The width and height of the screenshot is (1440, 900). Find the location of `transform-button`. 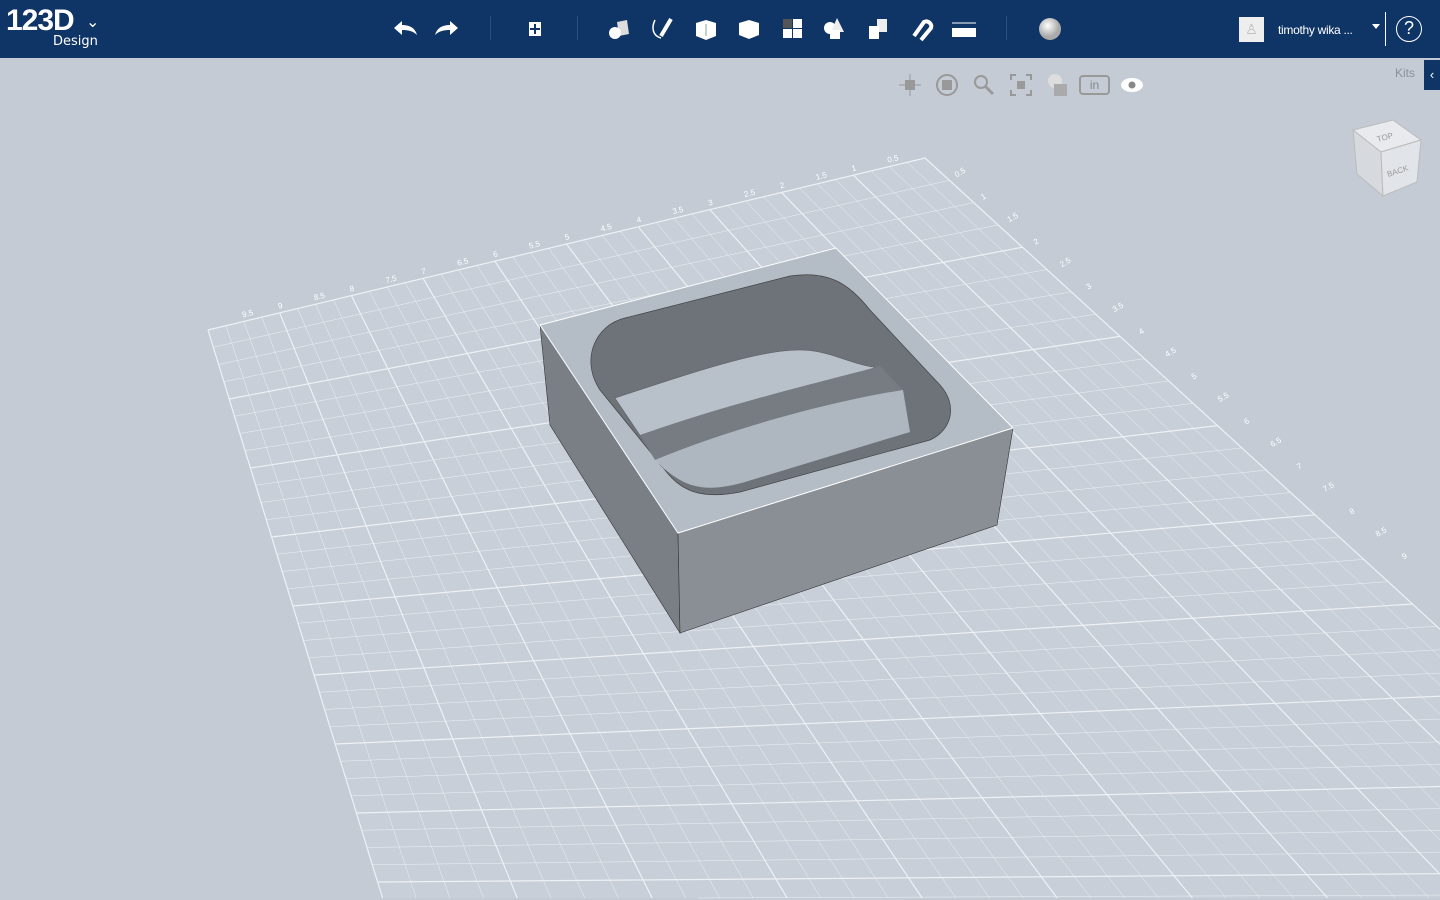

transform-button is located at coordinates (535, 29).